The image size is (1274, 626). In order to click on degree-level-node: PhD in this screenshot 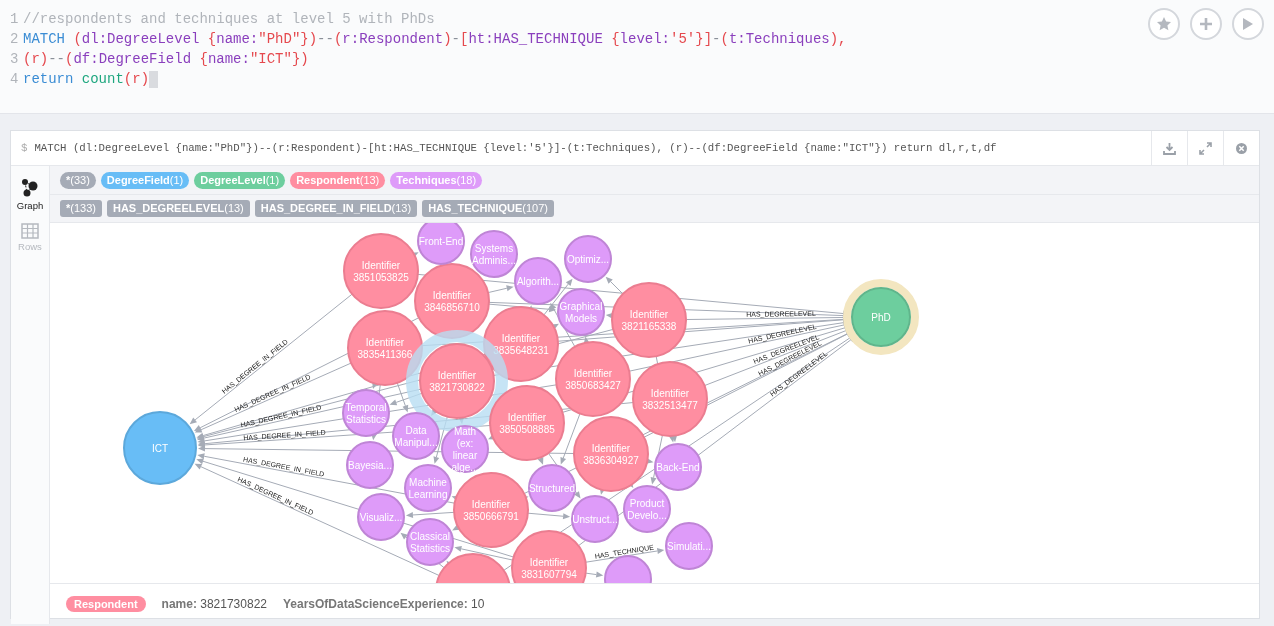, I will do `click(881, 317)`.